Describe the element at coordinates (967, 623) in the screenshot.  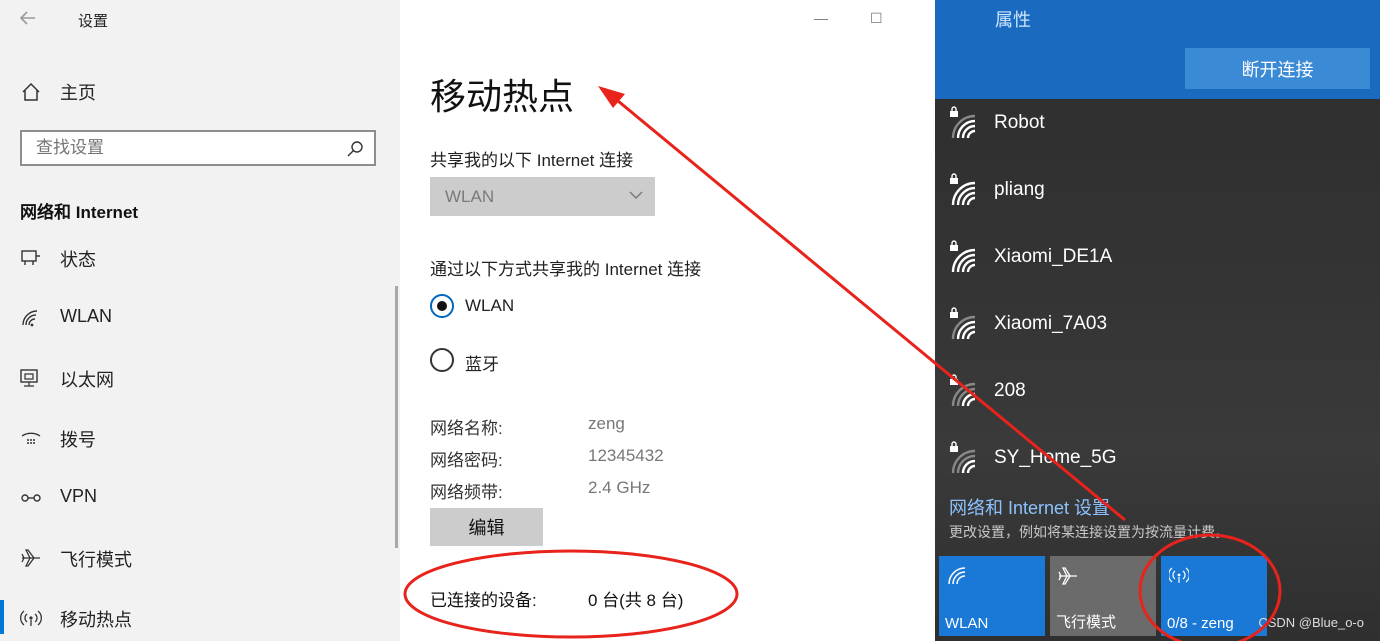
I see `tile-label: WLAN` at that location.